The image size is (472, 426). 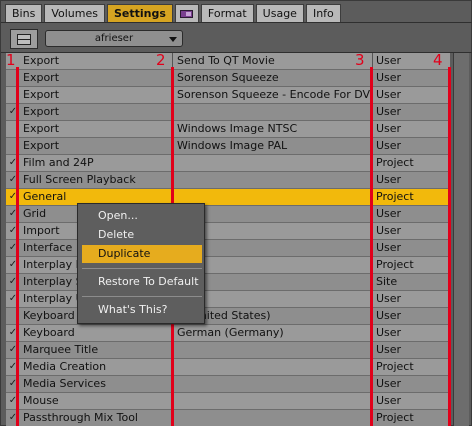 I want to click on tab-settings: Settings, so click(x=139, y=13).